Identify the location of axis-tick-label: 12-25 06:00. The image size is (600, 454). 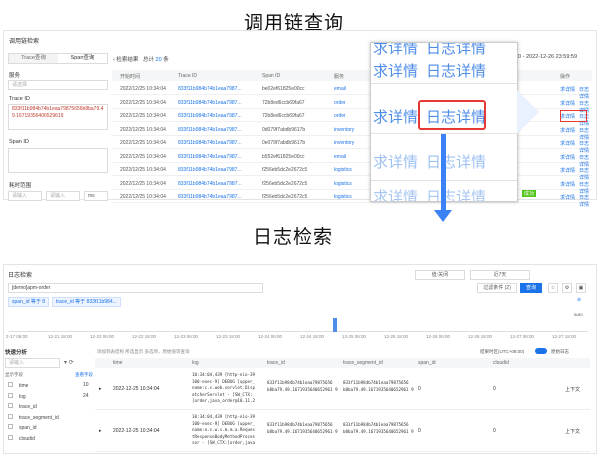
(354, 336).